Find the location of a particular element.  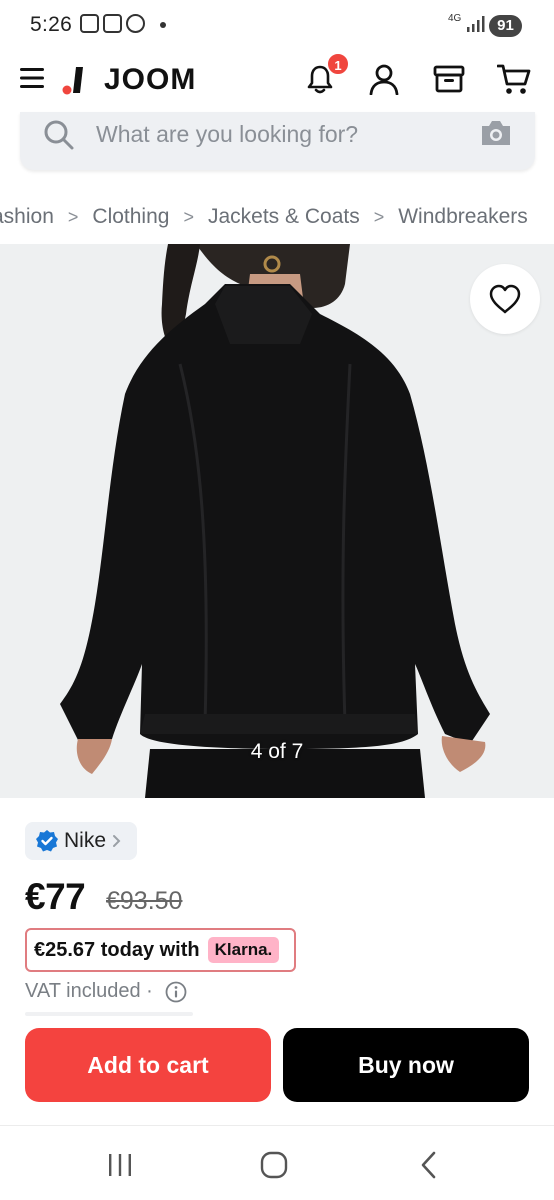

profile-button is located at coordinates (384, 79).